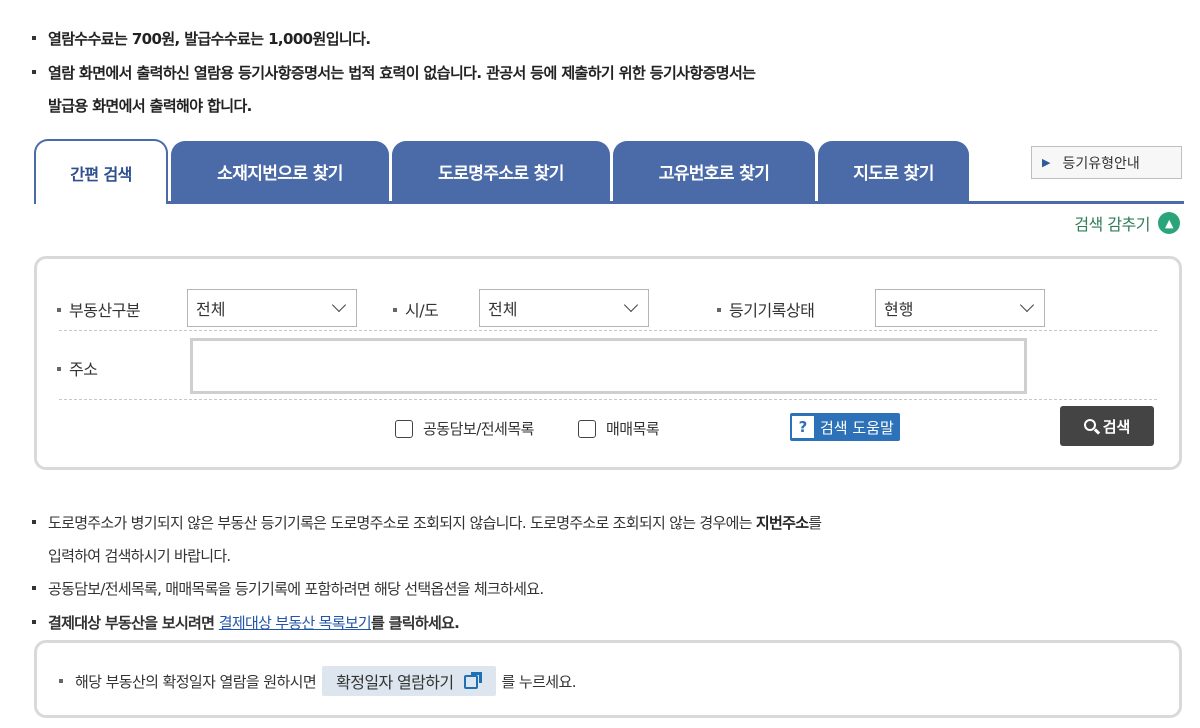 This screenshot has height=728, width=1200. I want to click on note-payment-text-end: 를 클릭하세요., so click(415, 623).